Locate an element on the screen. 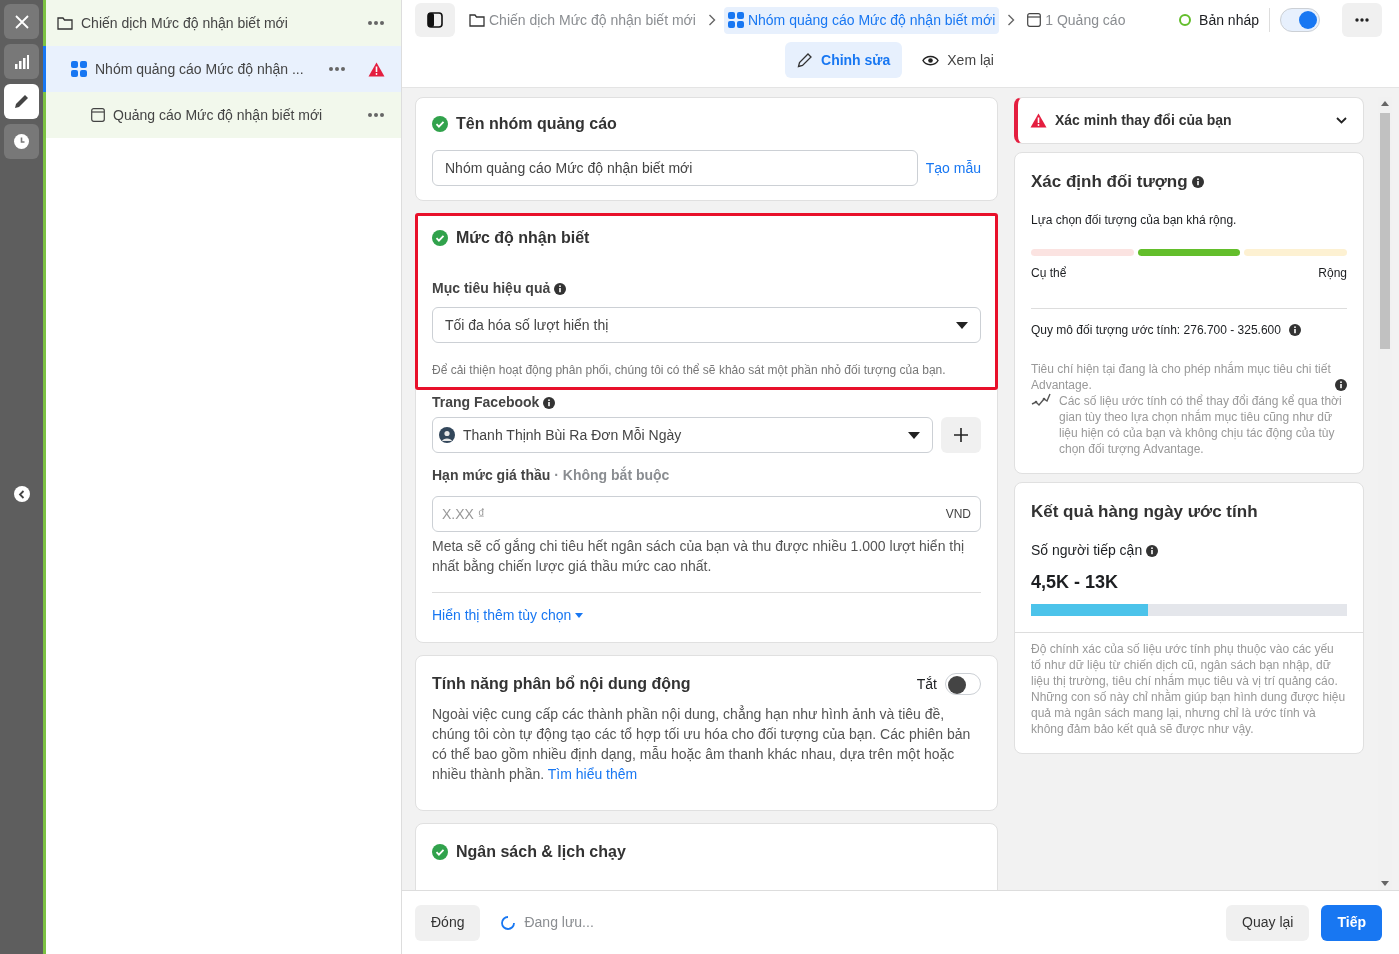  history-button is located at coordinates (21, 141).